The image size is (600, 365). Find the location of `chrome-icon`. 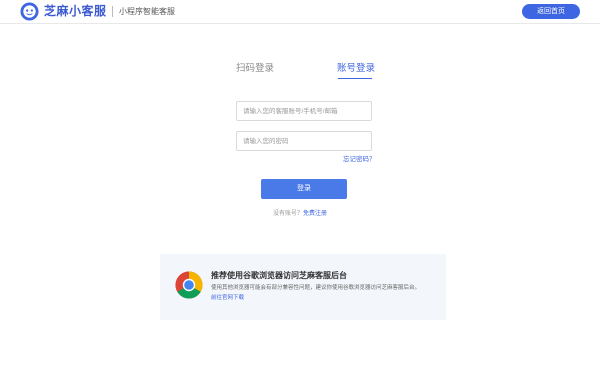

chrome-icon is located at coordinates (189, 285).